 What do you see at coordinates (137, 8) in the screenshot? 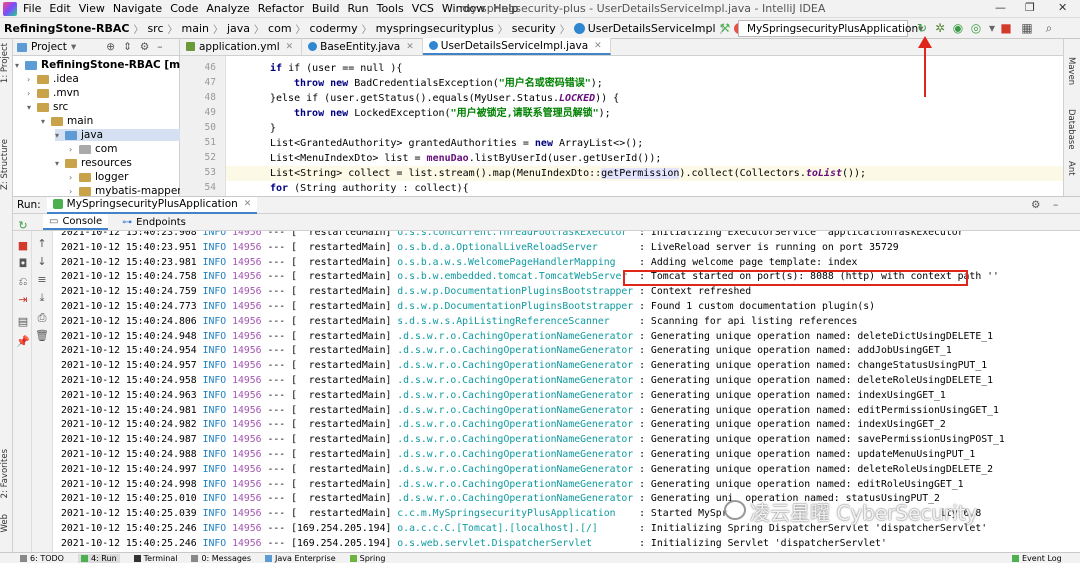
I see `menu-navigate: Navigate` at bounding box center [137, 8].